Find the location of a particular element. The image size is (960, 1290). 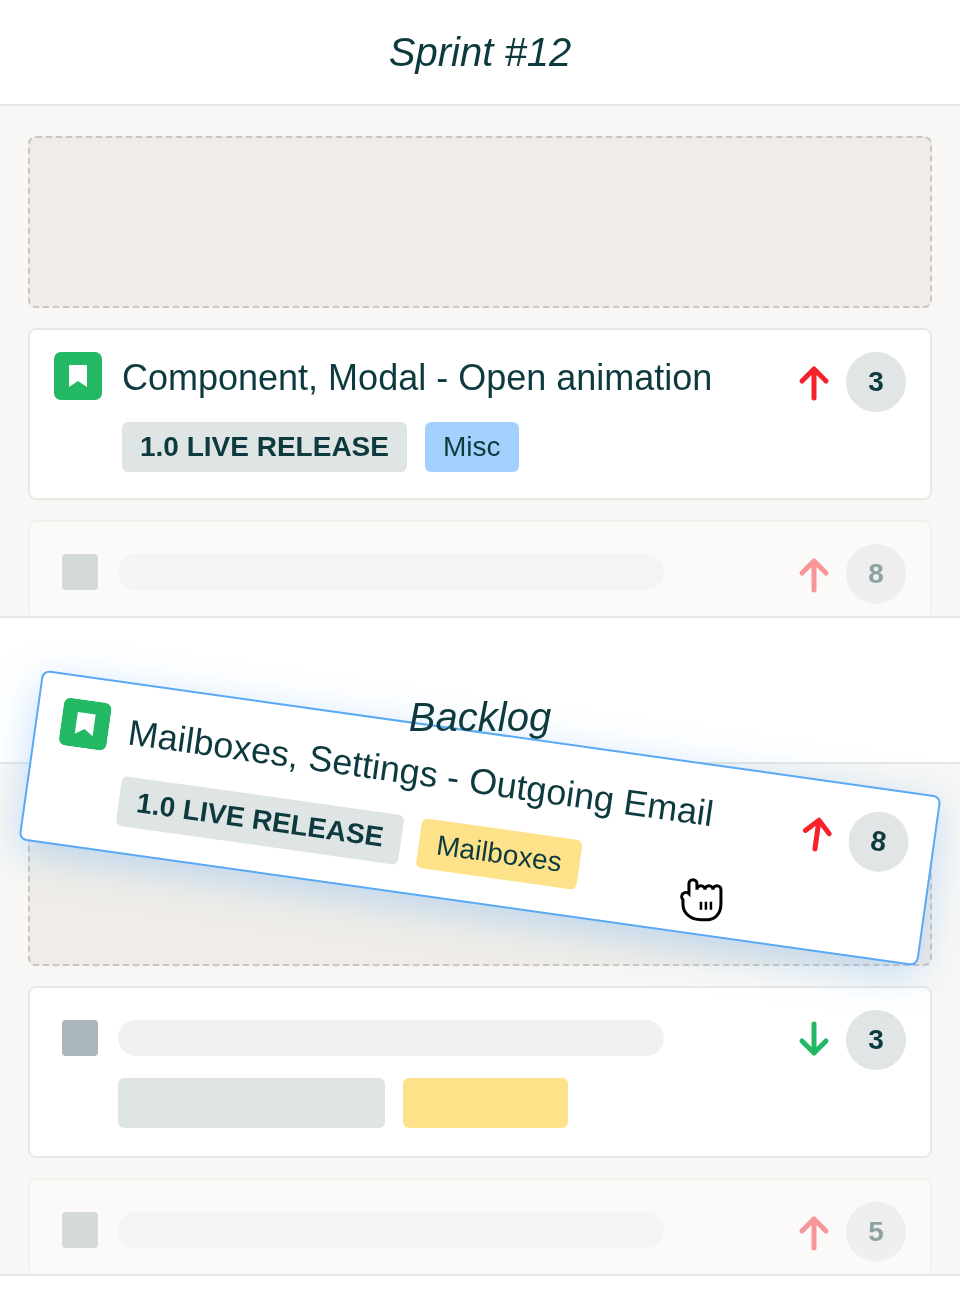

points-badge: 5 is located at coordinates (876, 1232).